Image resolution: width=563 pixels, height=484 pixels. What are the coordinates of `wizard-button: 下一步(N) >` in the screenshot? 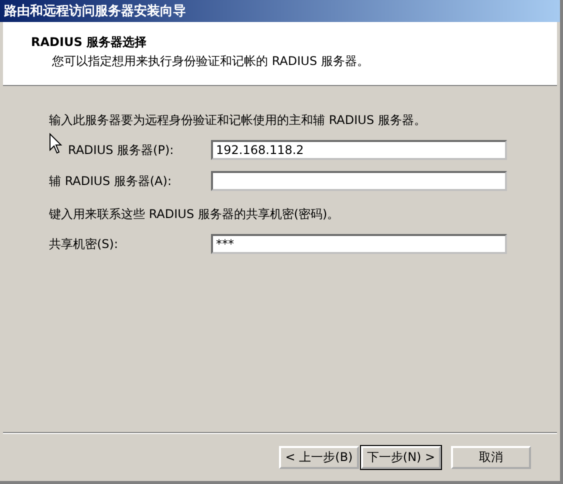 It's located at (401, 457).